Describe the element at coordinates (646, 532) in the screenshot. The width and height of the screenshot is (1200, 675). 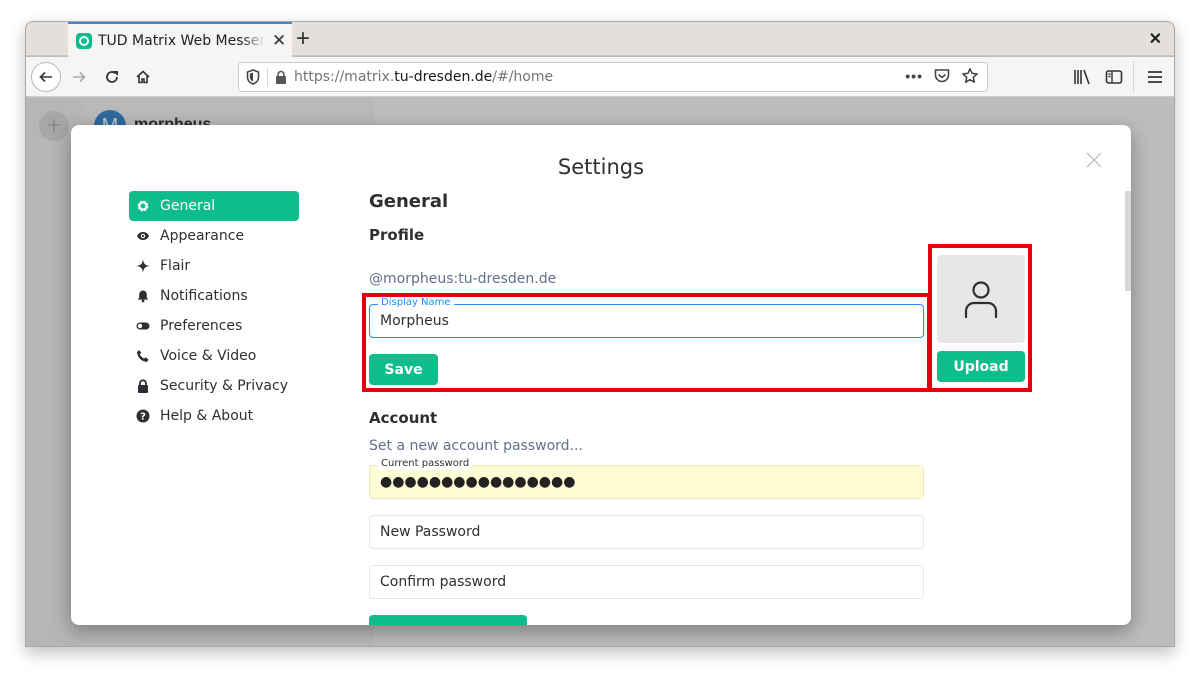
I see `new-password-field: New Password` at that location.